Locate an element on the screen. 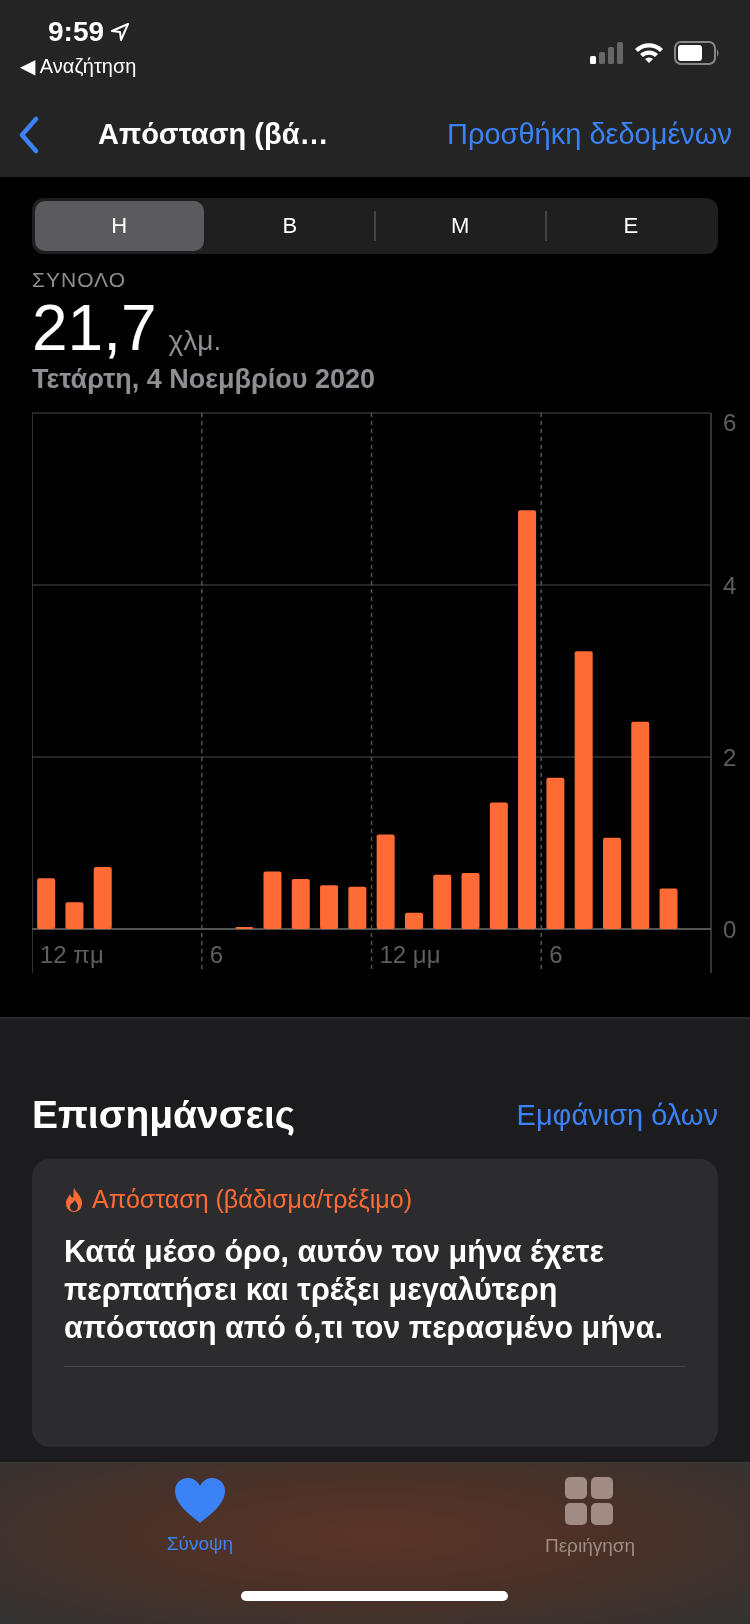 The height and width of the screenshot is (1624, 750). section-title: Επισημάνσεις is located at coordinates (164, 1115).